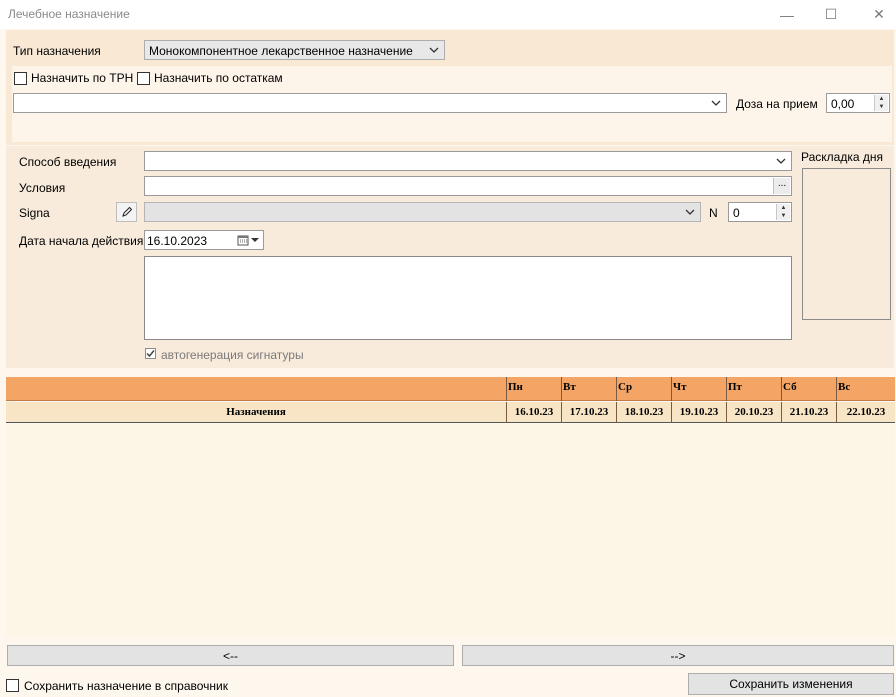 The height and width of the screenshot is (697, 896). I want to click on day-name-header: Вс, so click(865, 389).